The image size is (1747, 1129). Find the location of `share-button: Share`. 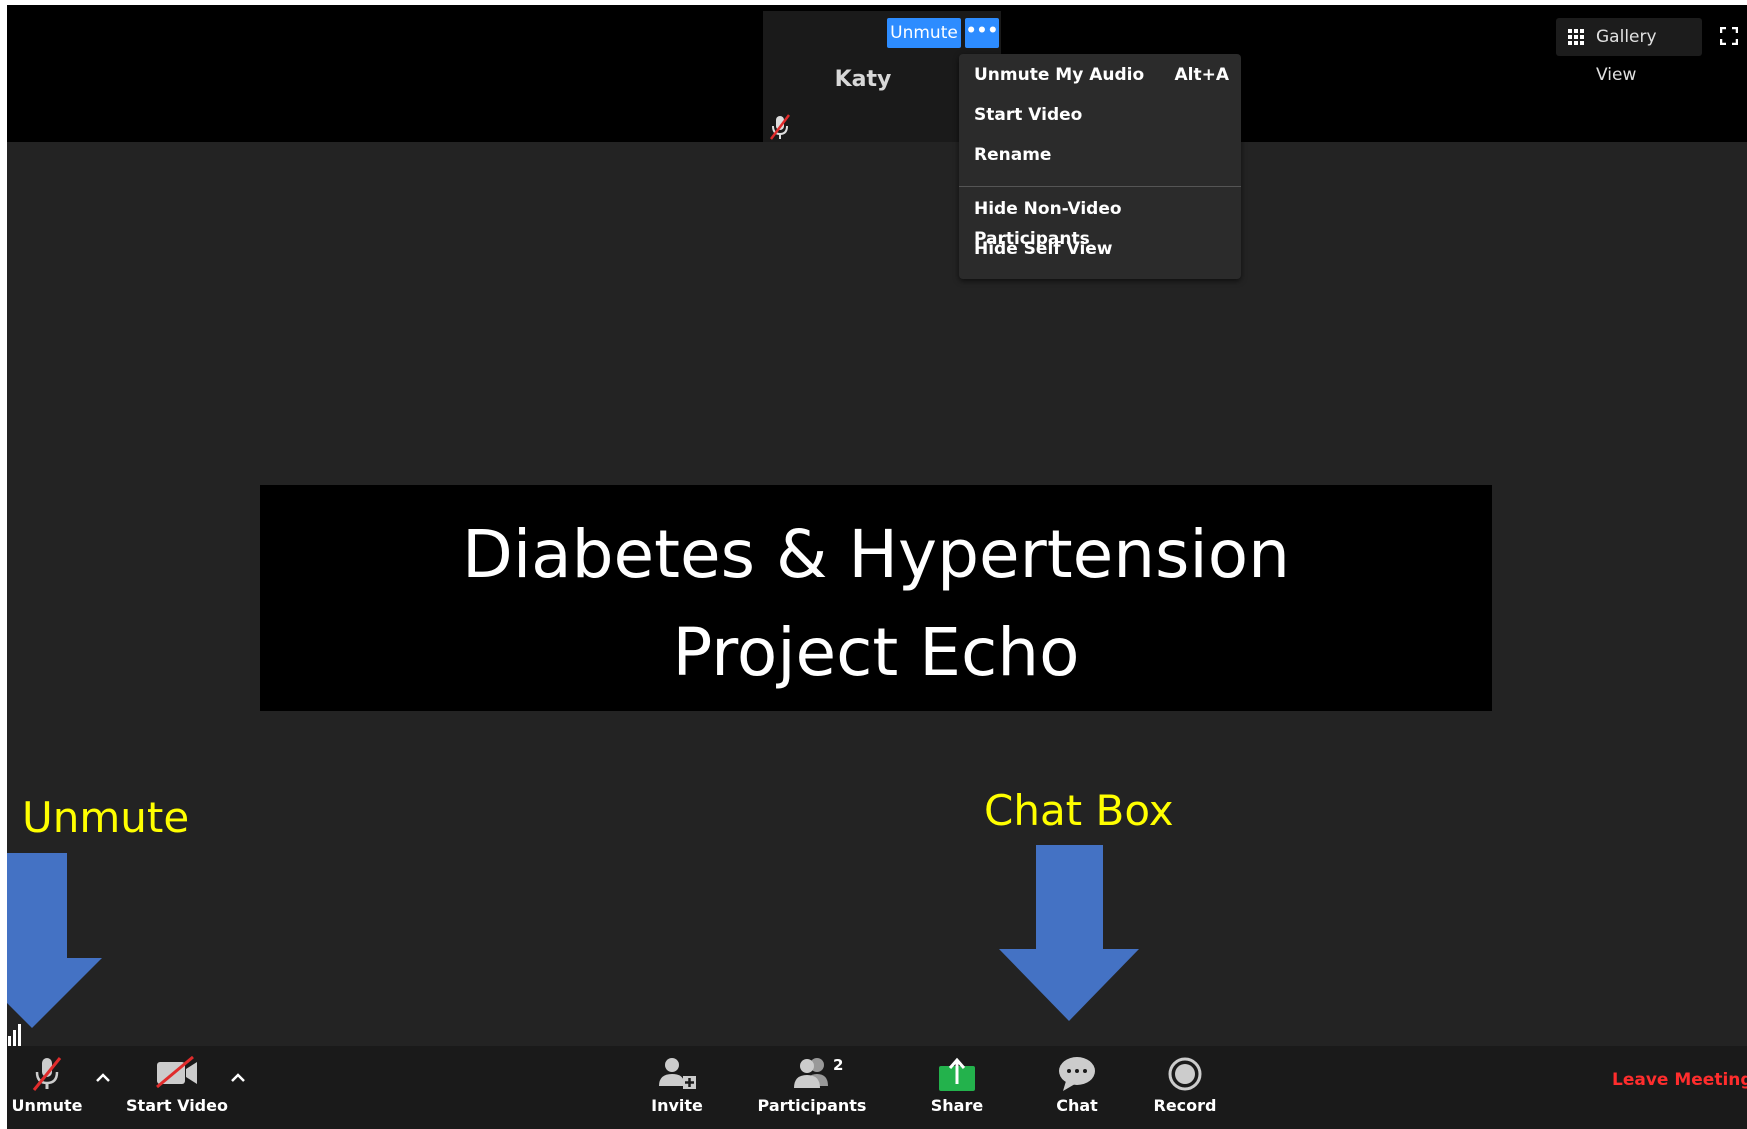

share-button: Share is located at coordinates (957, 1087).